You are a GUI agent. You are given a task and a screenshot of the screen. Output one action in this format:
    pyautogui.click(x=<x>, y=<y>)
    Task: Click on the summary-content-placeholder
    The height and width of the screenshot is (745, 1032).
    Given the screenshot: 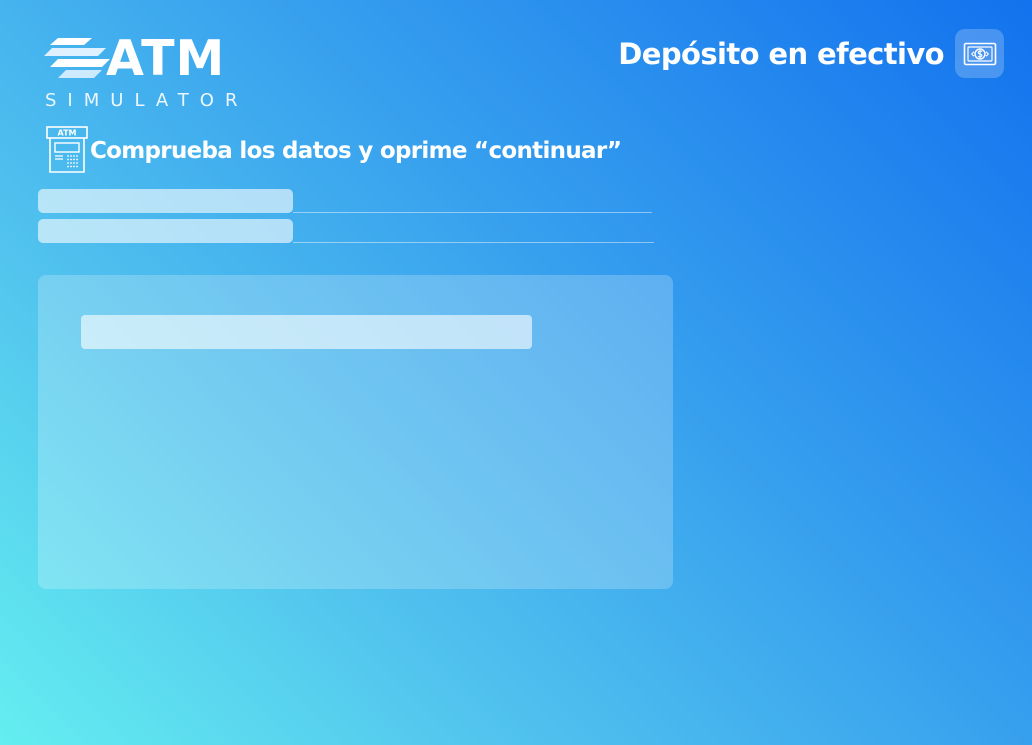 What is the action you would take?
    pyautogui.click(x=306, y=332)
    